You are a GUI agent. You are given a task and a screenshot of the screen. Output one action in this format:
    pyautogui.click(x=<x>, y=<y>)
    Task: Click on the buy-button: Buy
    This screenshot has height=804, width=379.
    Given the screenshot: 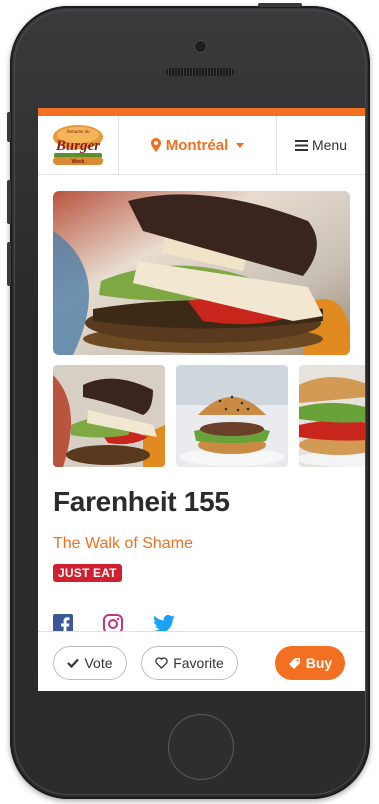 What is the action you would take?
    pyautogui.click(x=310, y=663)
    